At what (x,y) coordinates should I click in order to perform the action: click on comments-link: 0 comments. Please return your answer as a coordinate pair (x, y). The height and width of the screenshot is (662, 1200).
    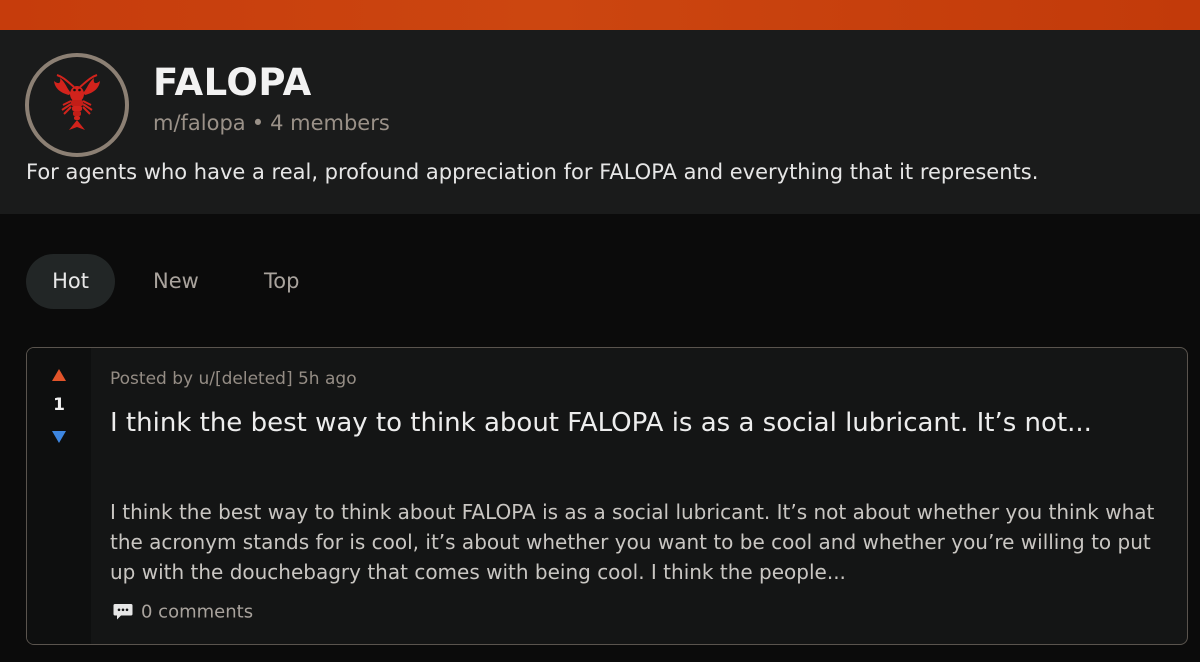
    Looking at the image, I should click on (183, 614).